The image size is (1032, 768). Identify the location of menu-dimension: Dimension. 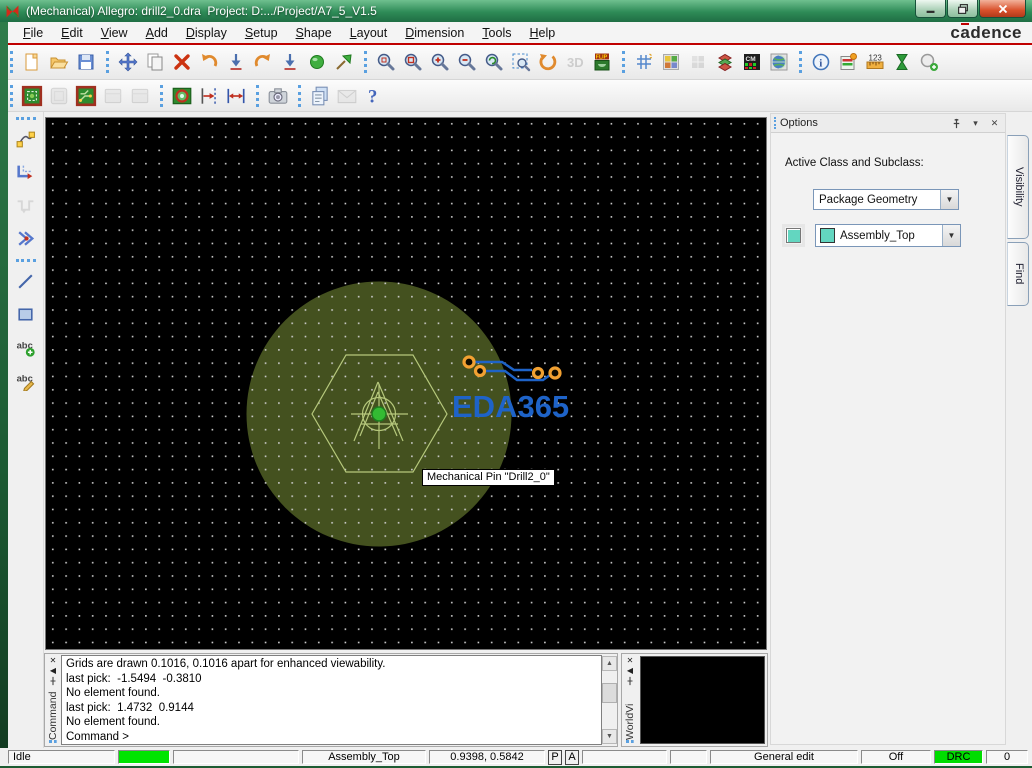
(434, 33).